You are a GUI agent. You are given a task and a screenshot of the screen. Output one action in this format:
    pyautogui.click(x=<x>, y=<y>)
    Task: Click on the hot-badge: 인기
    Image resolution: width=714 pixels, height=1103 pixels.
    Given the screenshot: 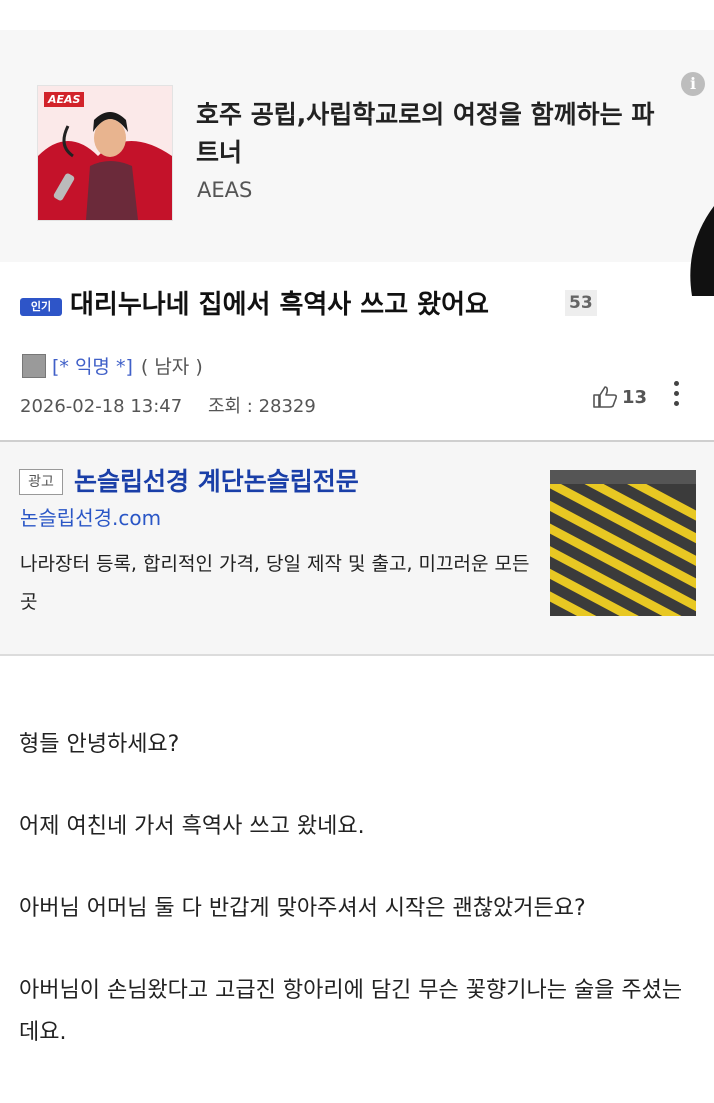 What is the action you would take?
    pyautogui.click(x=41, y=307)
    